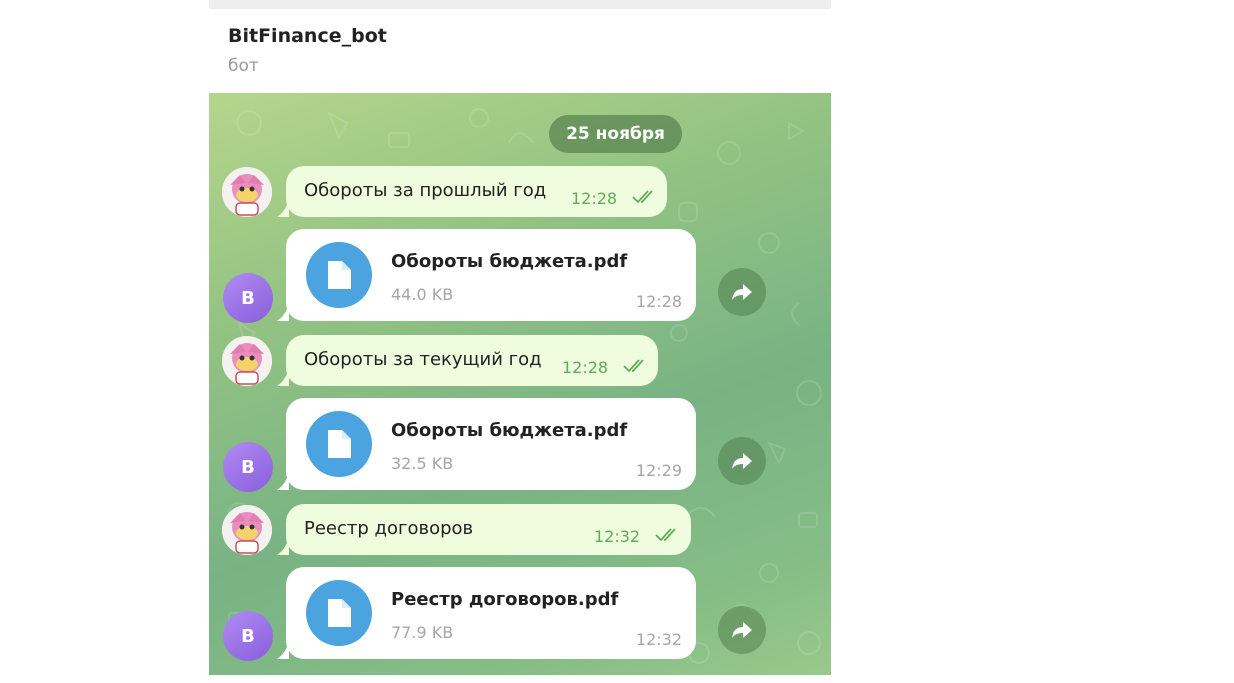  What do you see at coordinates (491, 613) in the screenshot?
I see `file-message: Реестр договоров.pdf 77.9 KB 12:32` at bounding box center [491, 613].